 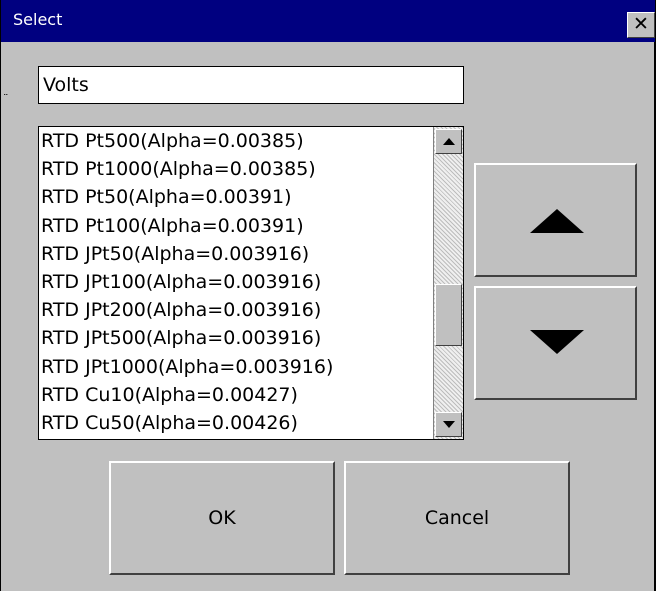 I want to click on list-item: RTD Pt500(Alpha=0.00385), so click(x=236, y=141).